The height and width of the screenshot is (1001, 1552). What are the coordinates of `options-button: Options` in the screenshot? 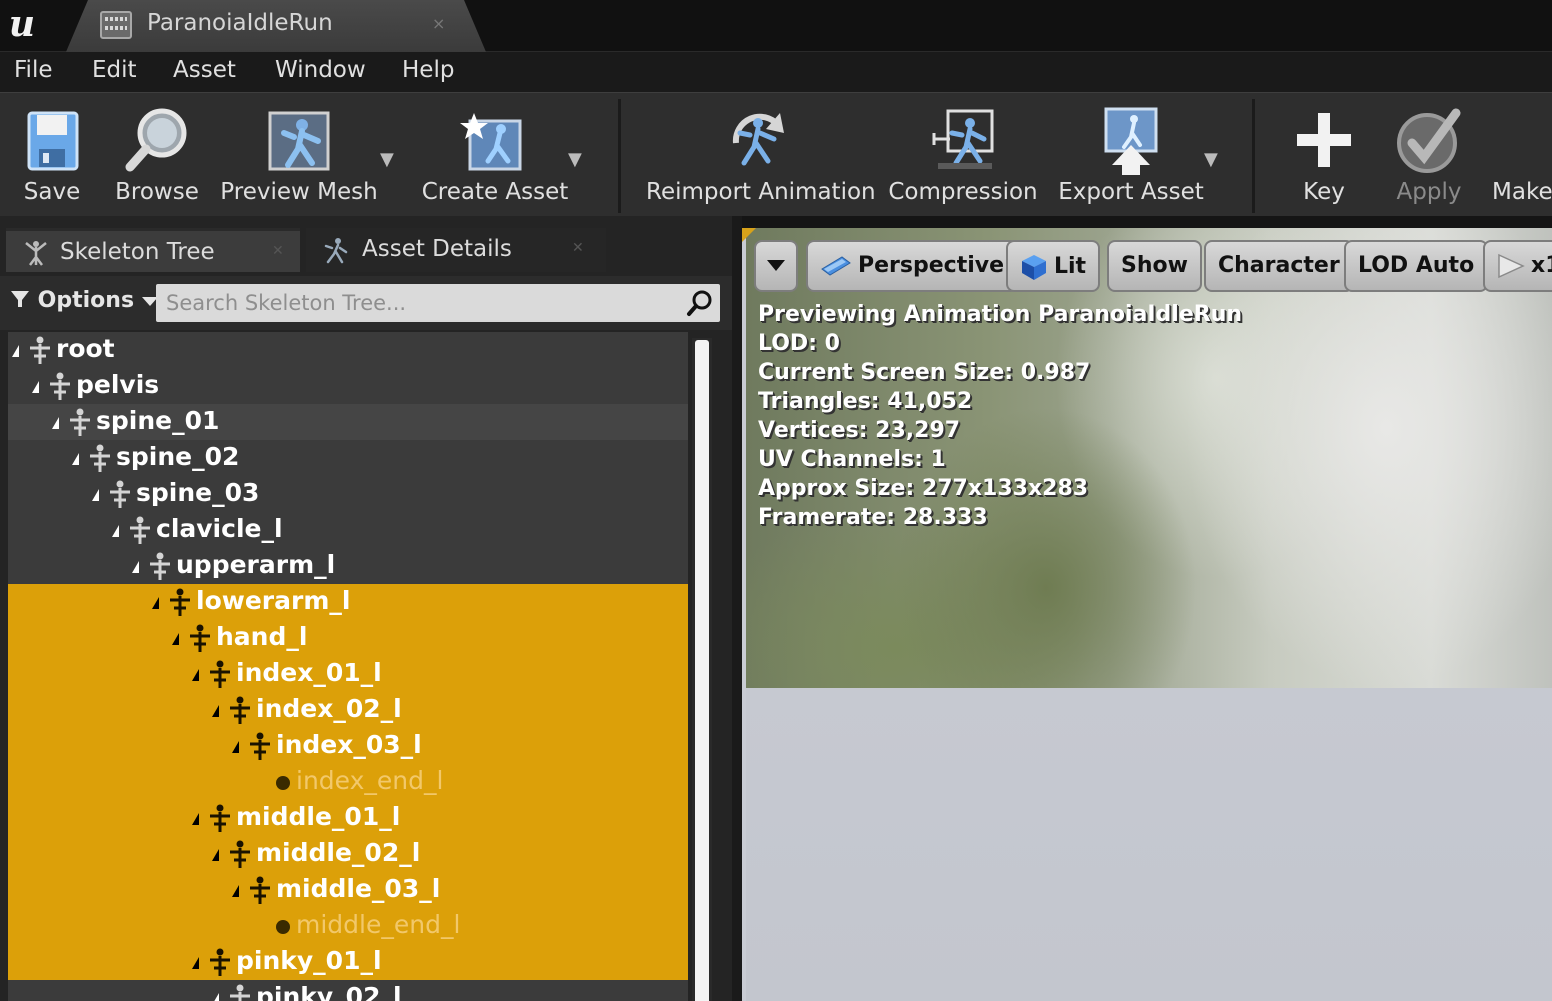 It's located at (84, 300).